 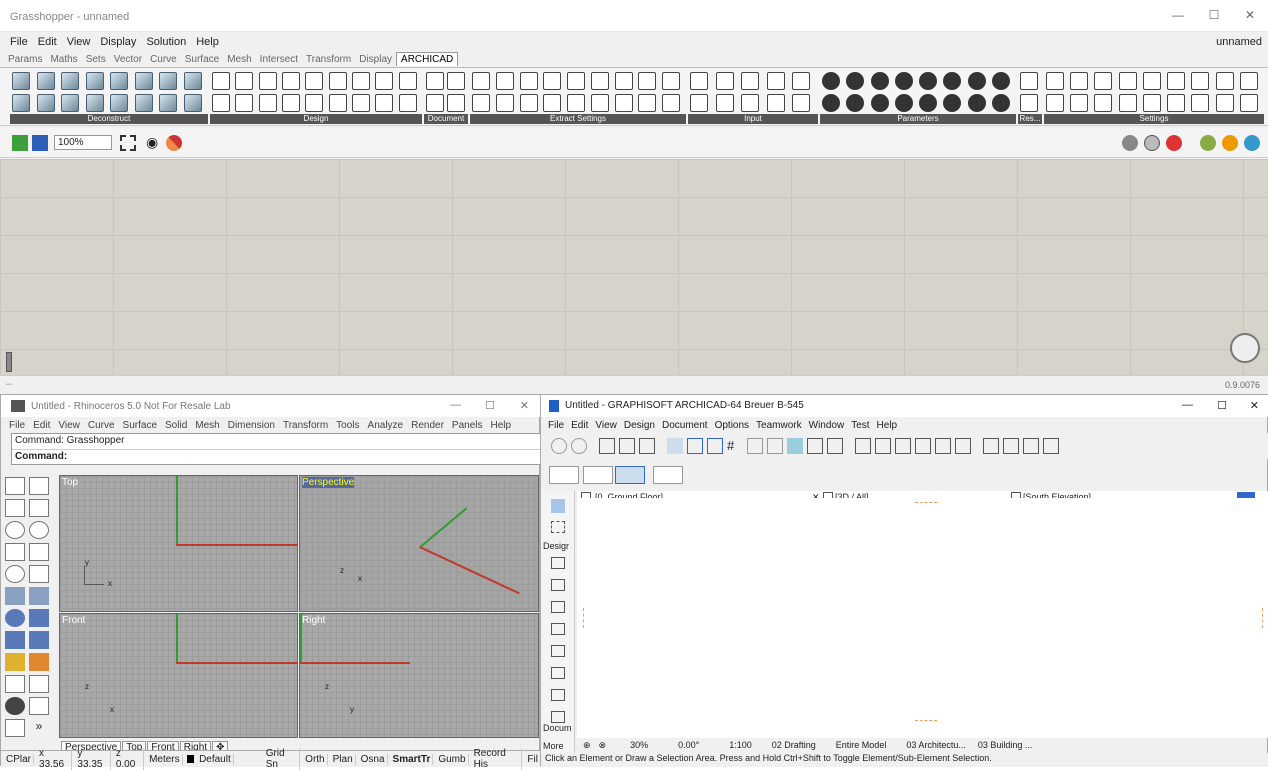 I want to click on scale-value: 1:100, so click(x=740, y=745).